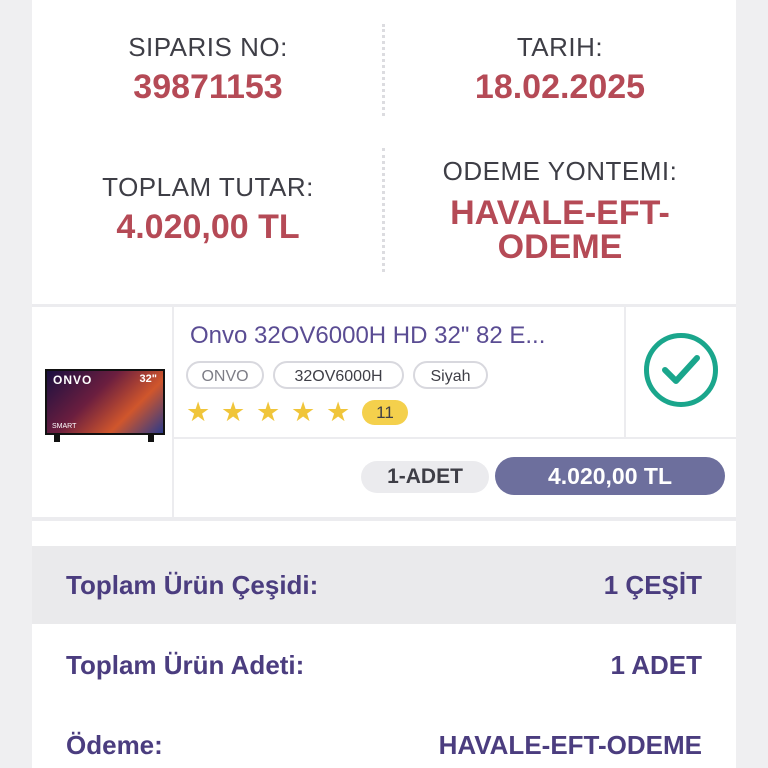 The height and width of the screenshot is (768, 768). I want to click on payment-method-block: ODEME YONTEMI: HAVALE-EFT- ODEME, so click(560, 210).